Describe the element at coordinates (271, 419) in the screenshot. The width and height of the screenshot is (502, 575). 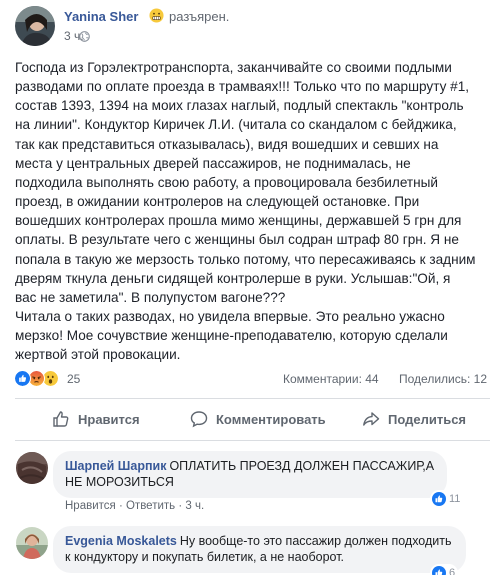
I see `comment-button-label: Комментировать` at that location.